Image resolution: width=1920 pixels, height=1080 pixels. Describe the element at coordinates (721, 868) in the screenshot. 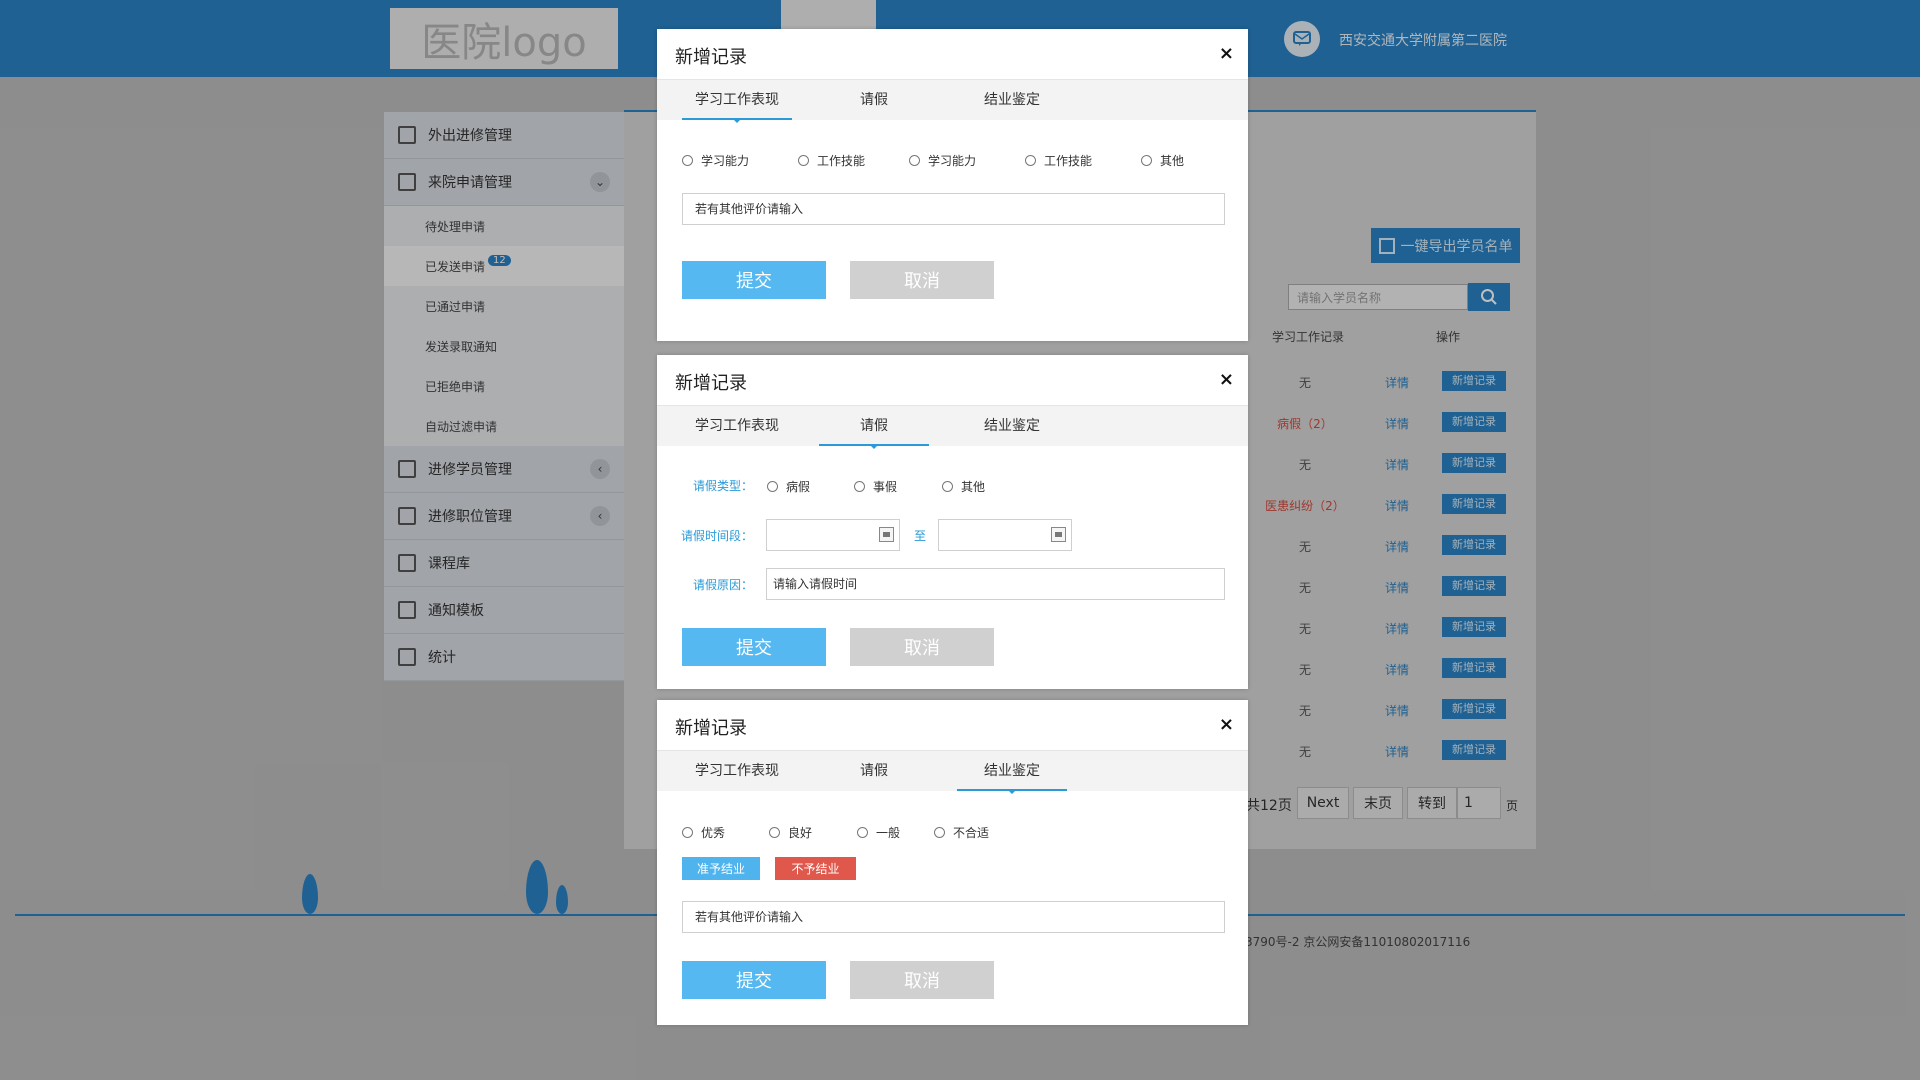

I see `approve-graduation-button: 准予结业` at that location.